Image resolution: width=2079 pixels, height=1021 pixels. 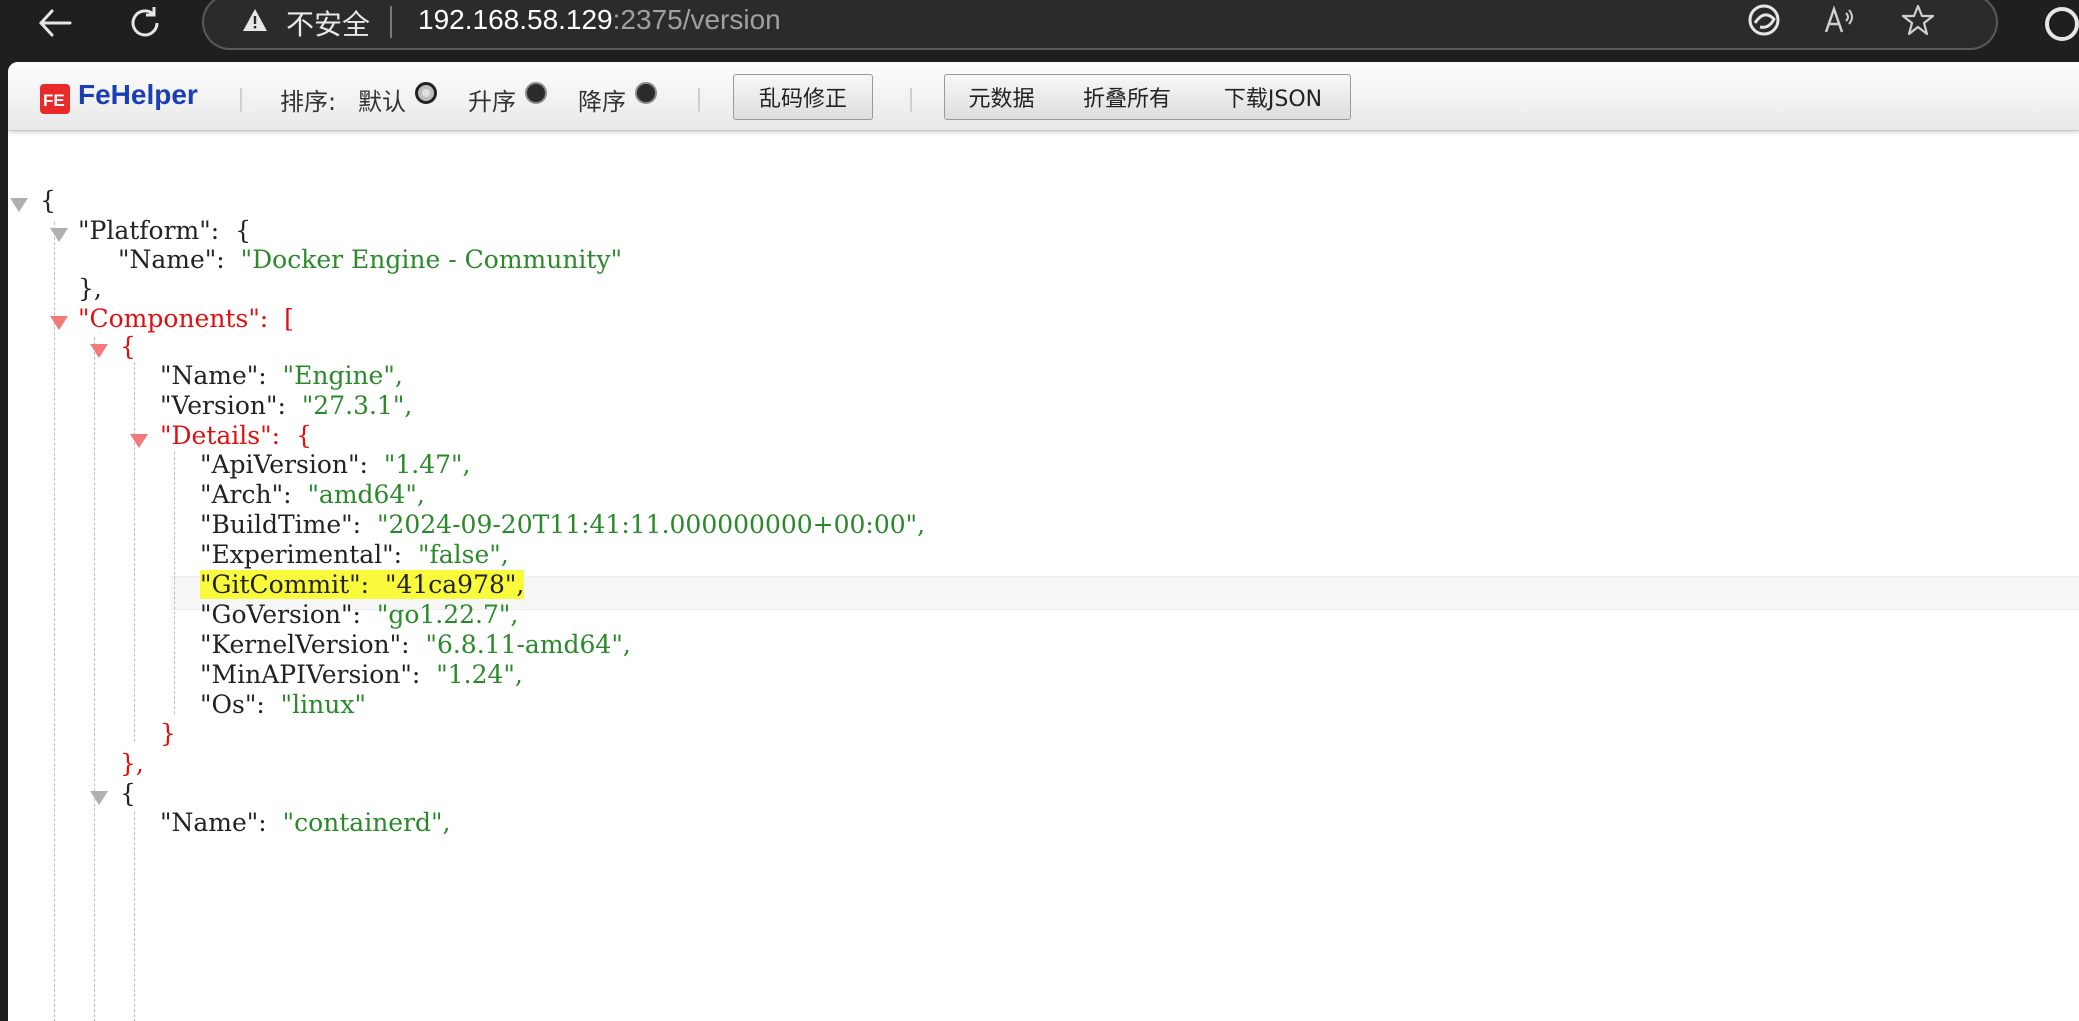 What do you see at coordinates (427, 464) in the screenshot?
I see `json-value: "1.47",` at bounding box center [427, 464].